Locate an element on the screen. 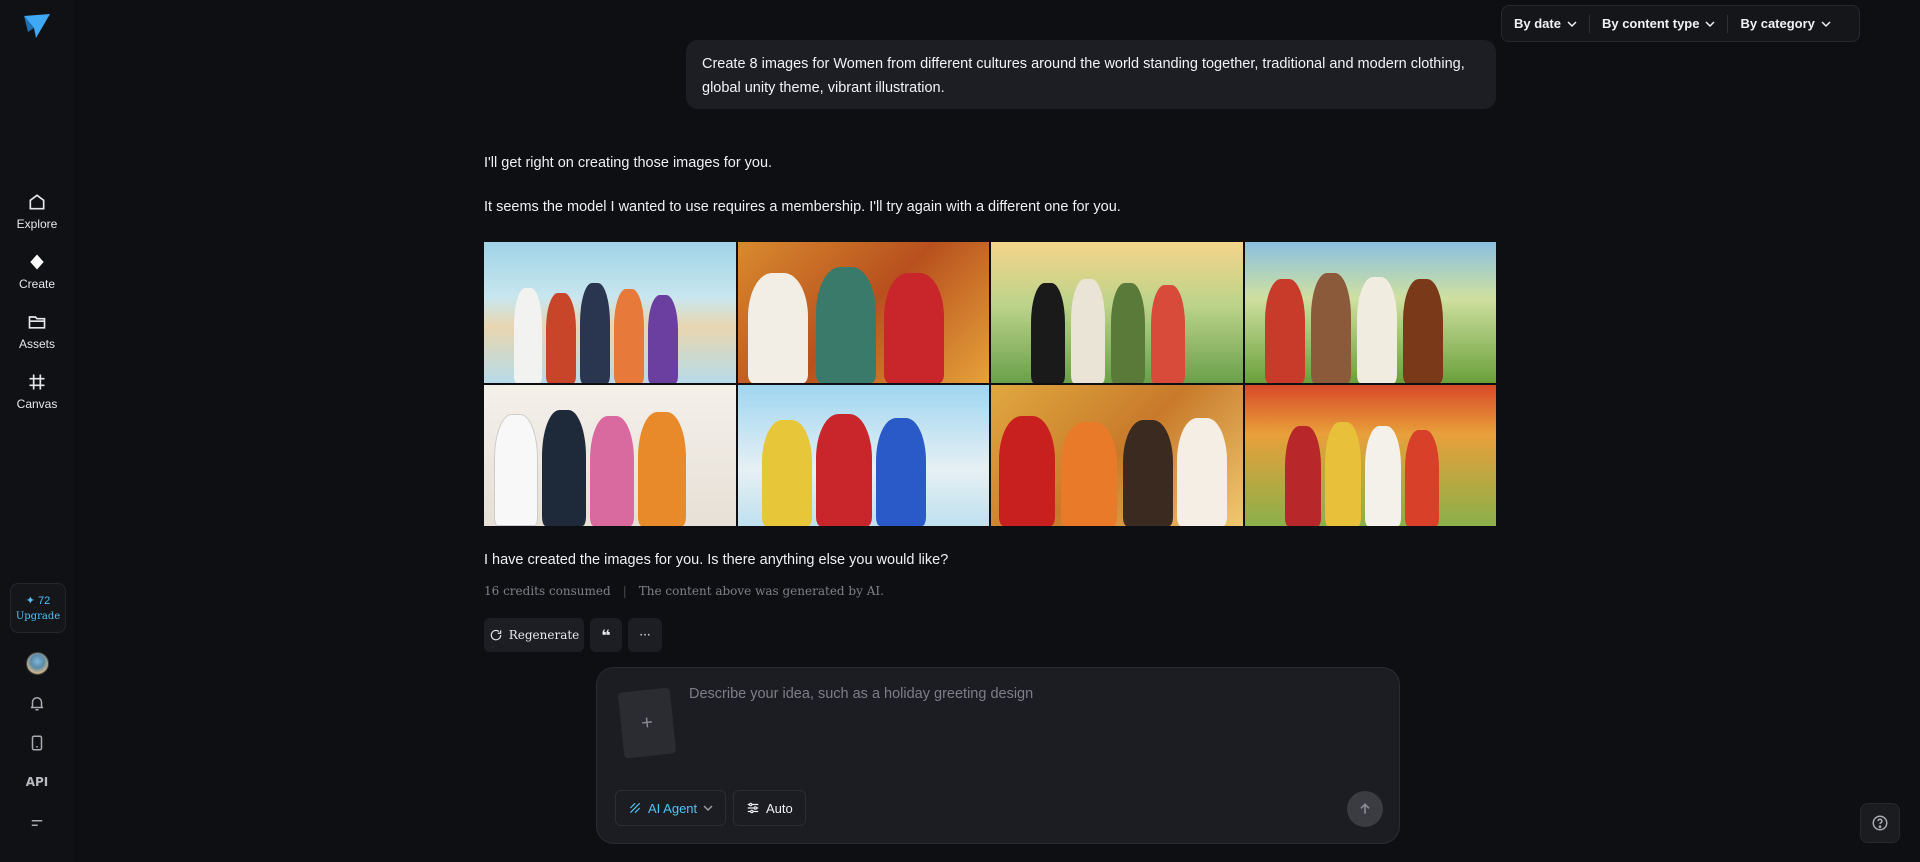 This screenshot has height=862, width=1920. more-icon: ··· is located at coordinates (645, 635).